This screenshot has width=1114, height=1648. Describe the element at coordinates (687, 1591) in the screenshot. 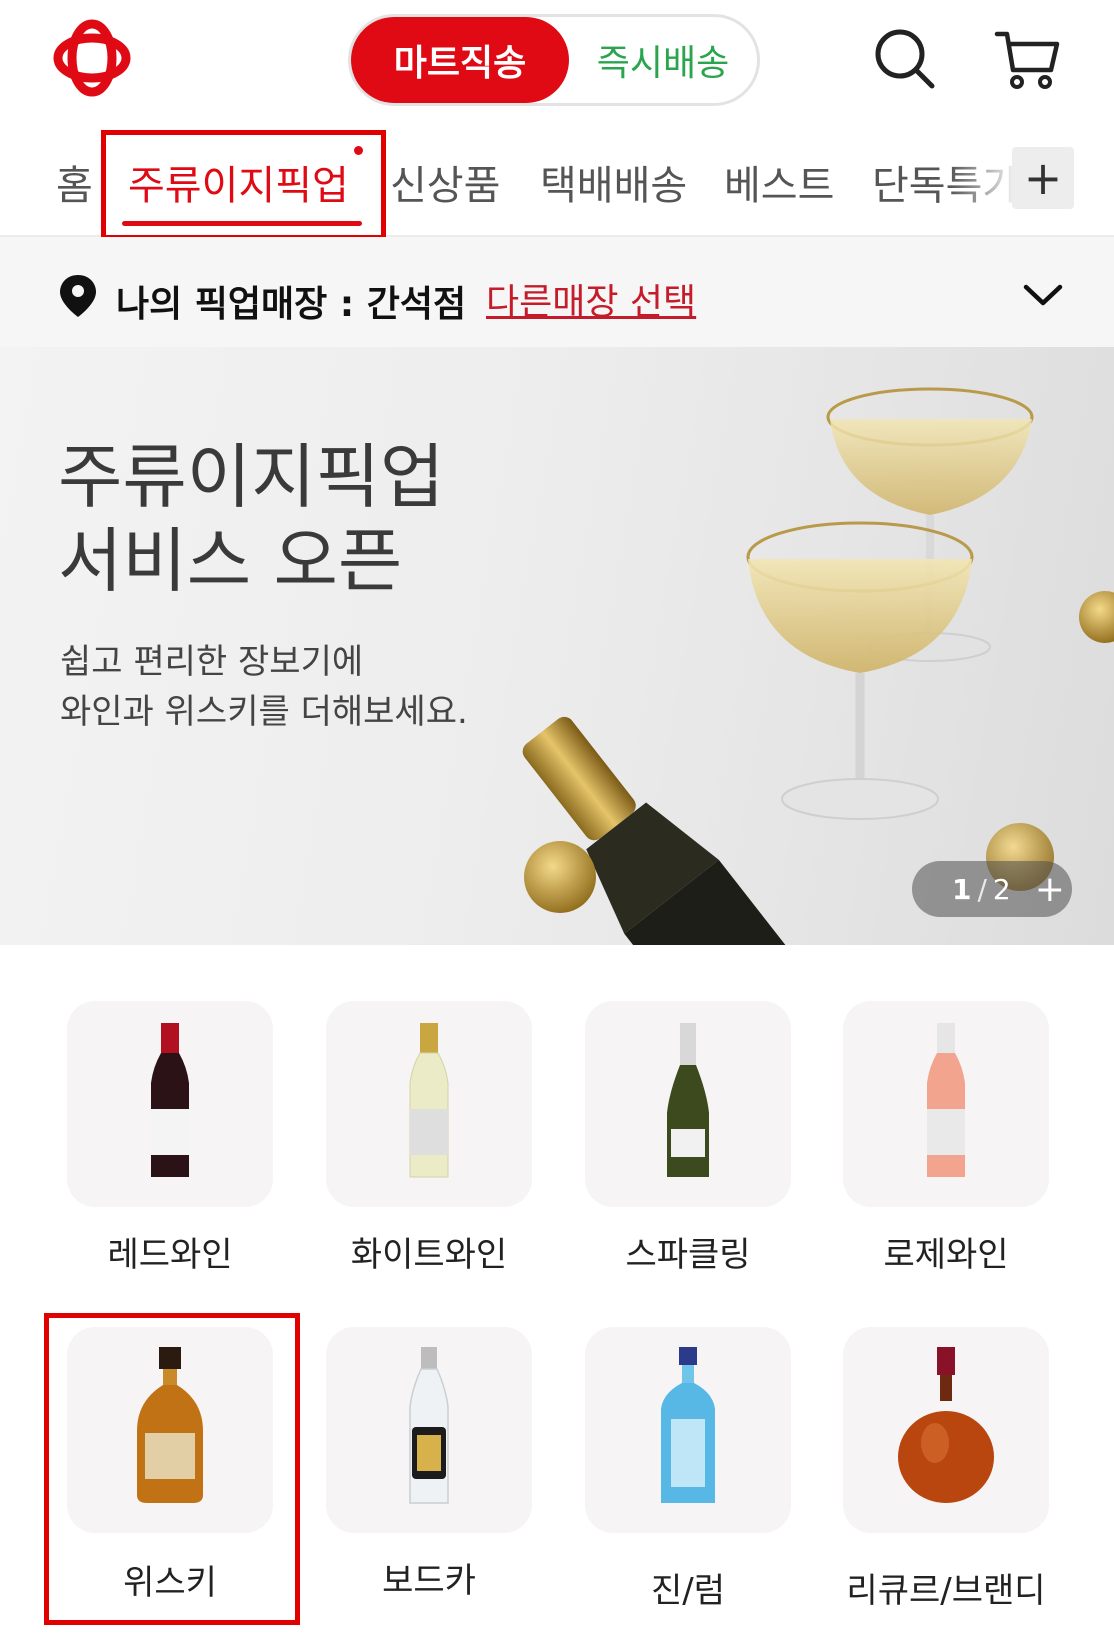

I see `category-label: 진/럼` at that location.